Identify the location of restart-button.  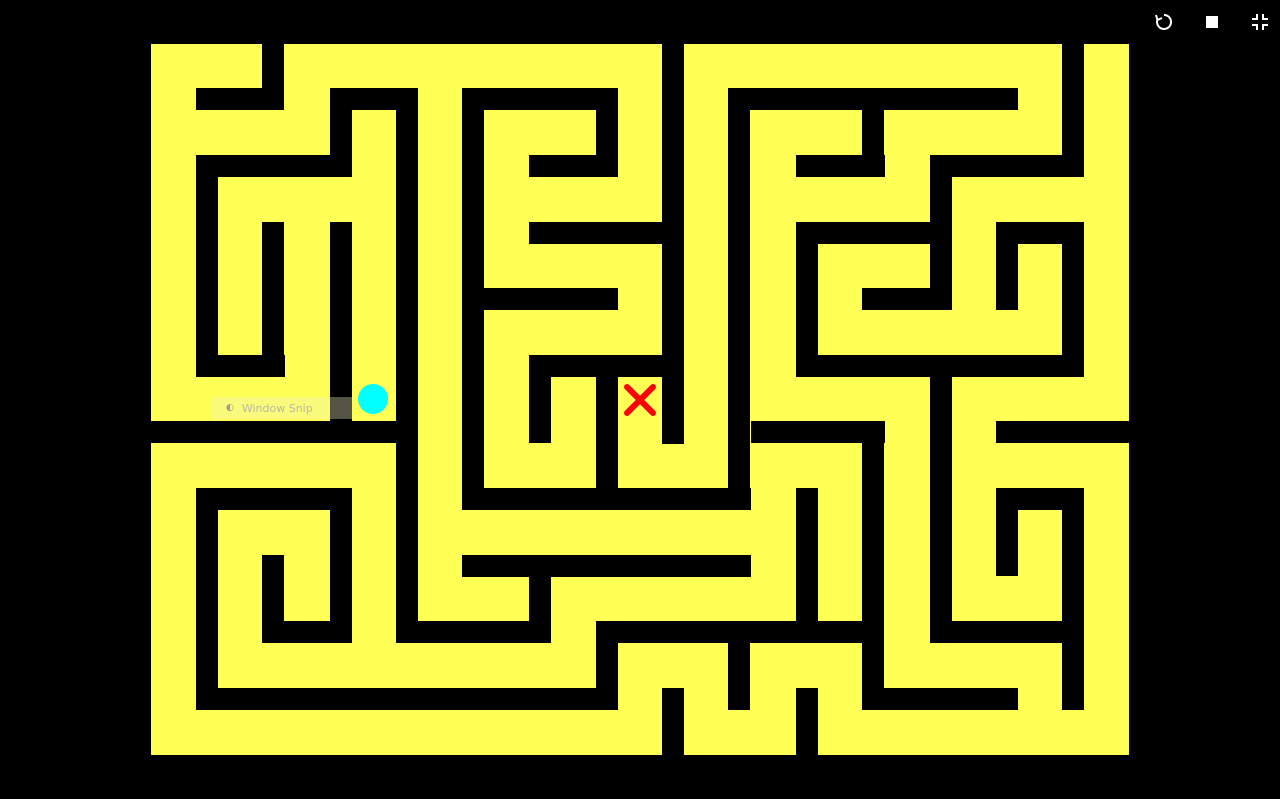
(1164, 22).